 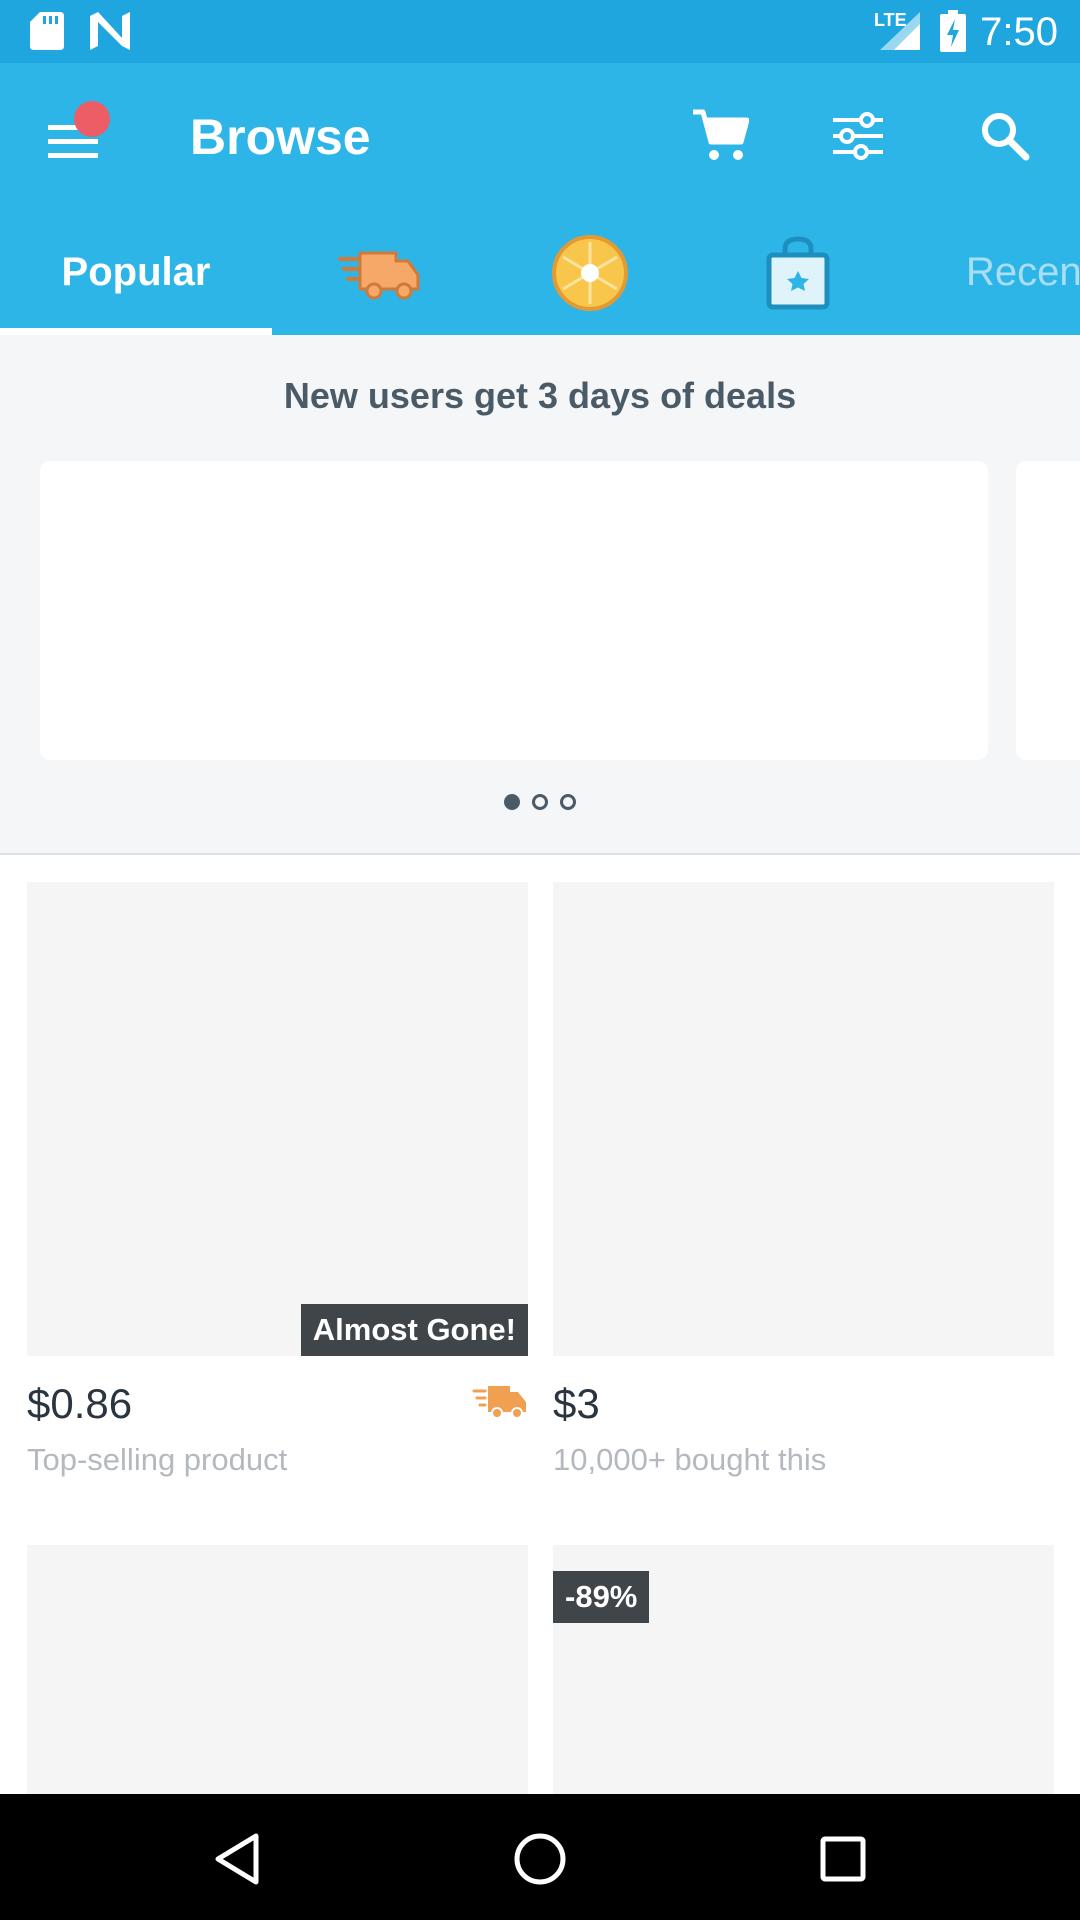 What do you see at coordinates (414, 1330) in the screenshot?
I see `almost-gone-badge: Almost Gone!` at bounding box center [414, 1330].